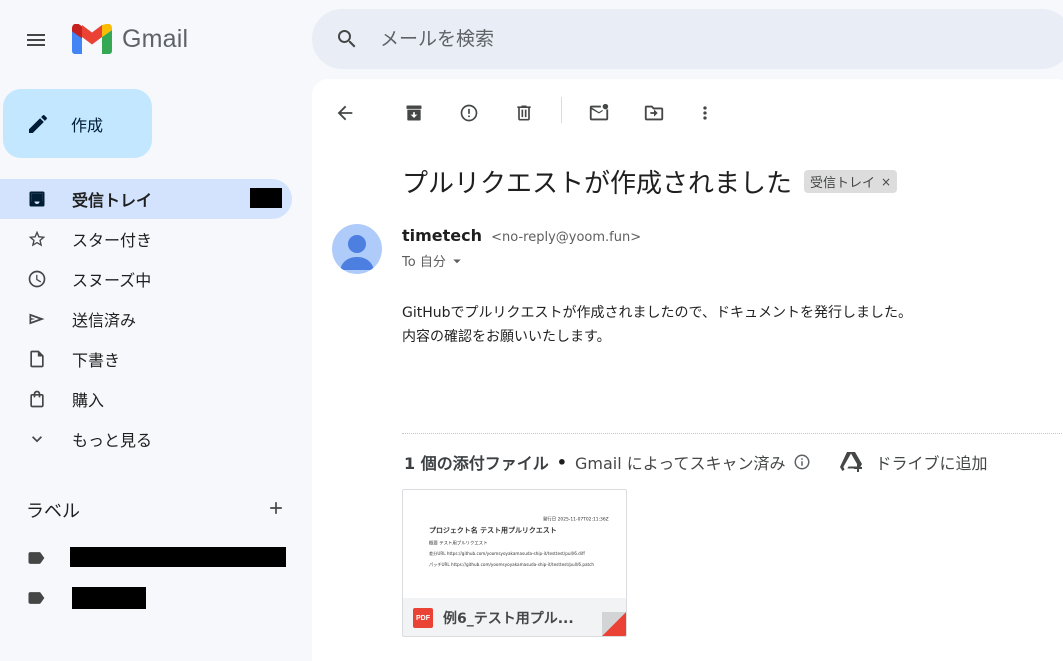 The width and height of the screenshot is (1063, 661). I want to click on hamburger-menu-icon, so click(36, 40).